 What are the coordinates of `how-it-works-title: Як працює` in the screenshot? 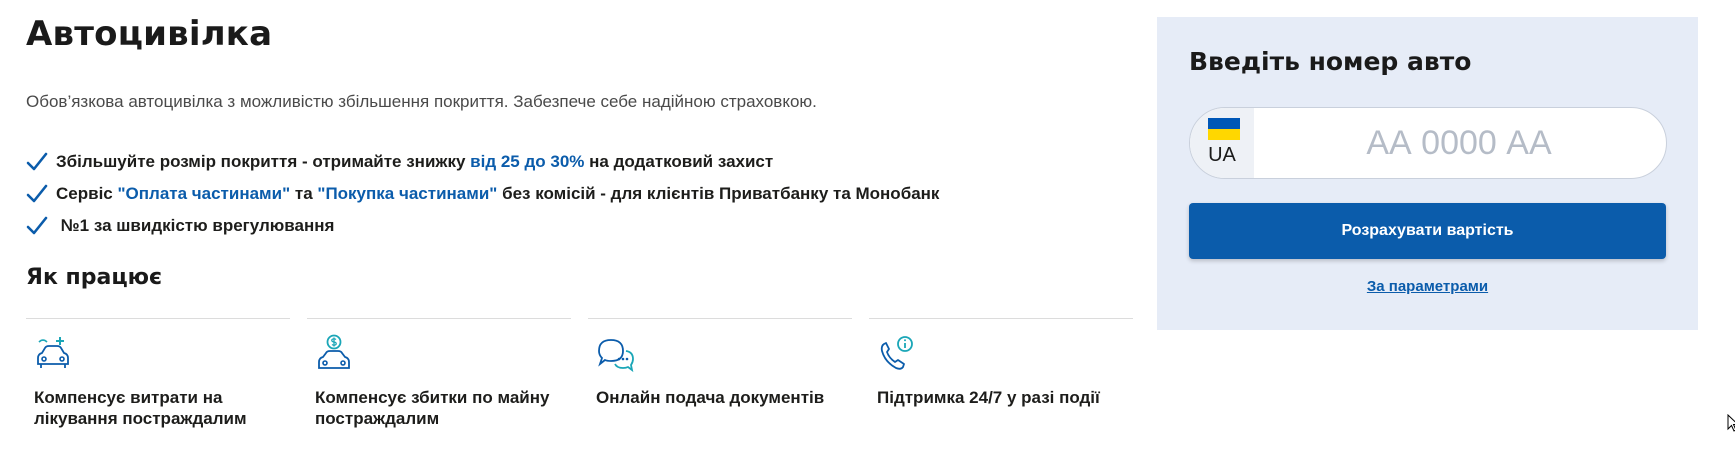 It's located at (94, 277).